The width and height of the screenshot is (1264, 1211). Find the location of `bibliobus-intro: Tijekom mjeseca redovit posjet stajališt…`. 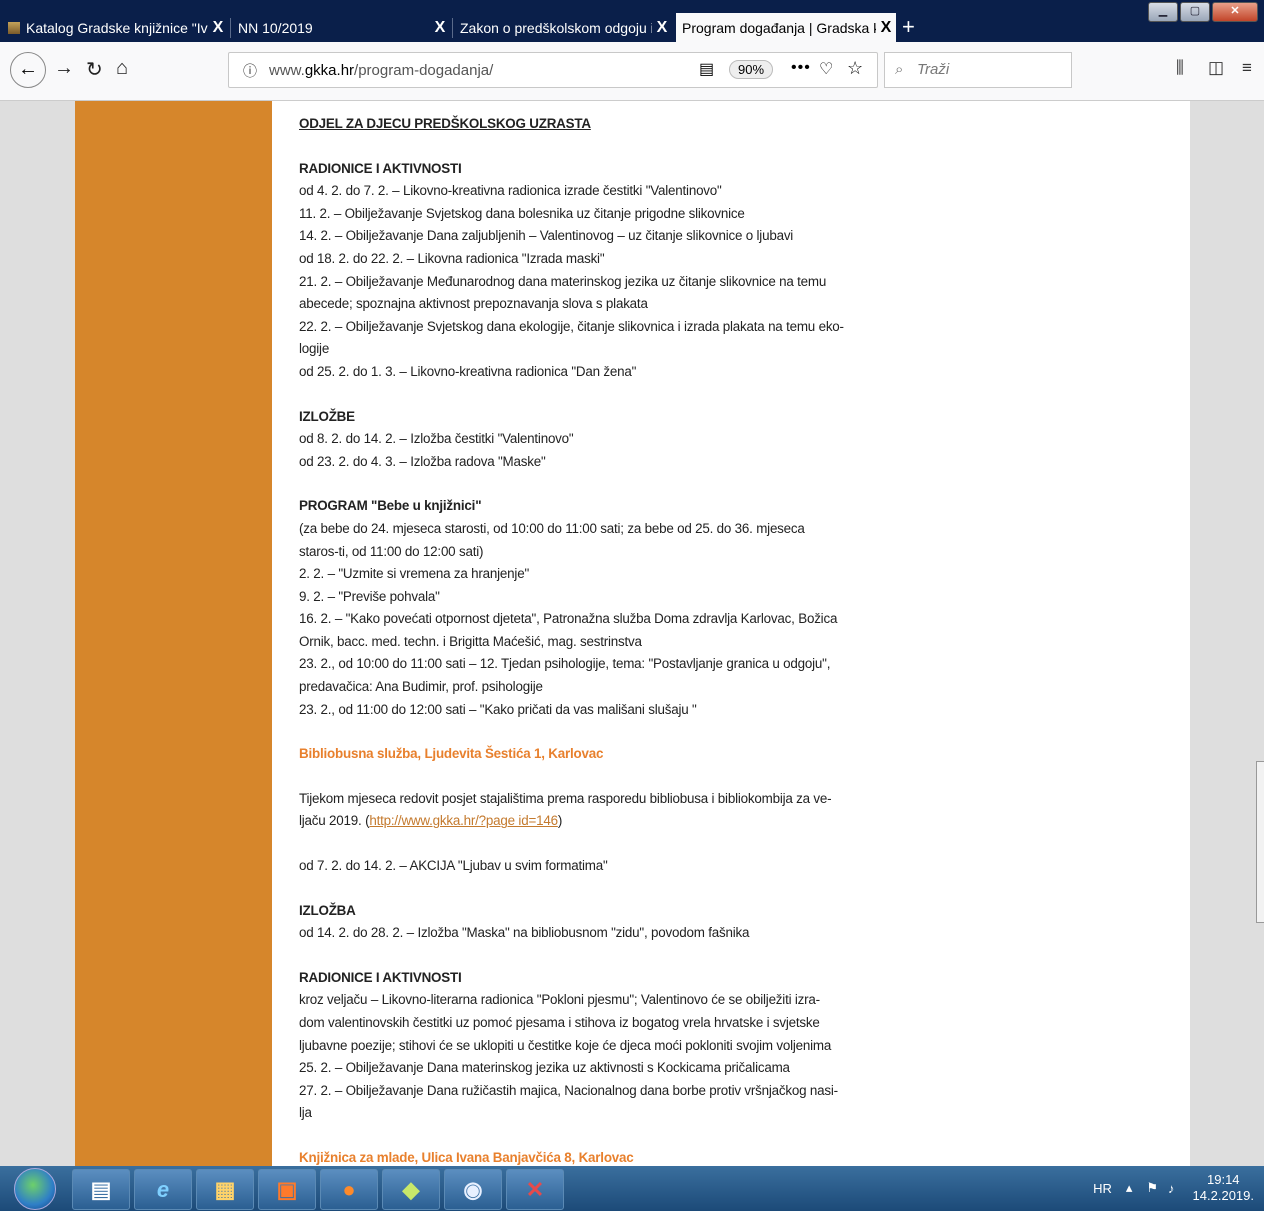

bibliobus-intro: Tijekom mjeseca redovit posjet stajališt… is located at coordinates (565, 809).